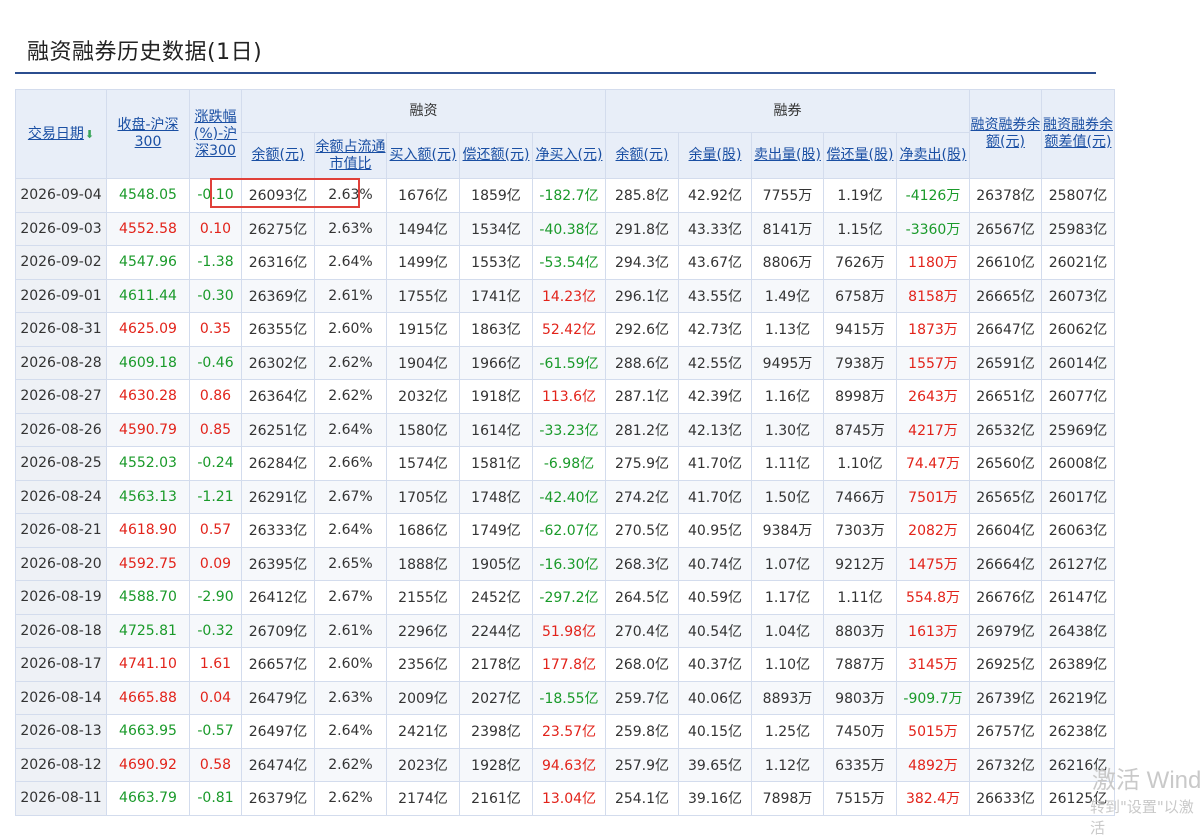 The image size is (1203, 838). Describe the element at coordinates (1005, 429) in the screenshot. I see `cell-total: 26532亿` at that location.